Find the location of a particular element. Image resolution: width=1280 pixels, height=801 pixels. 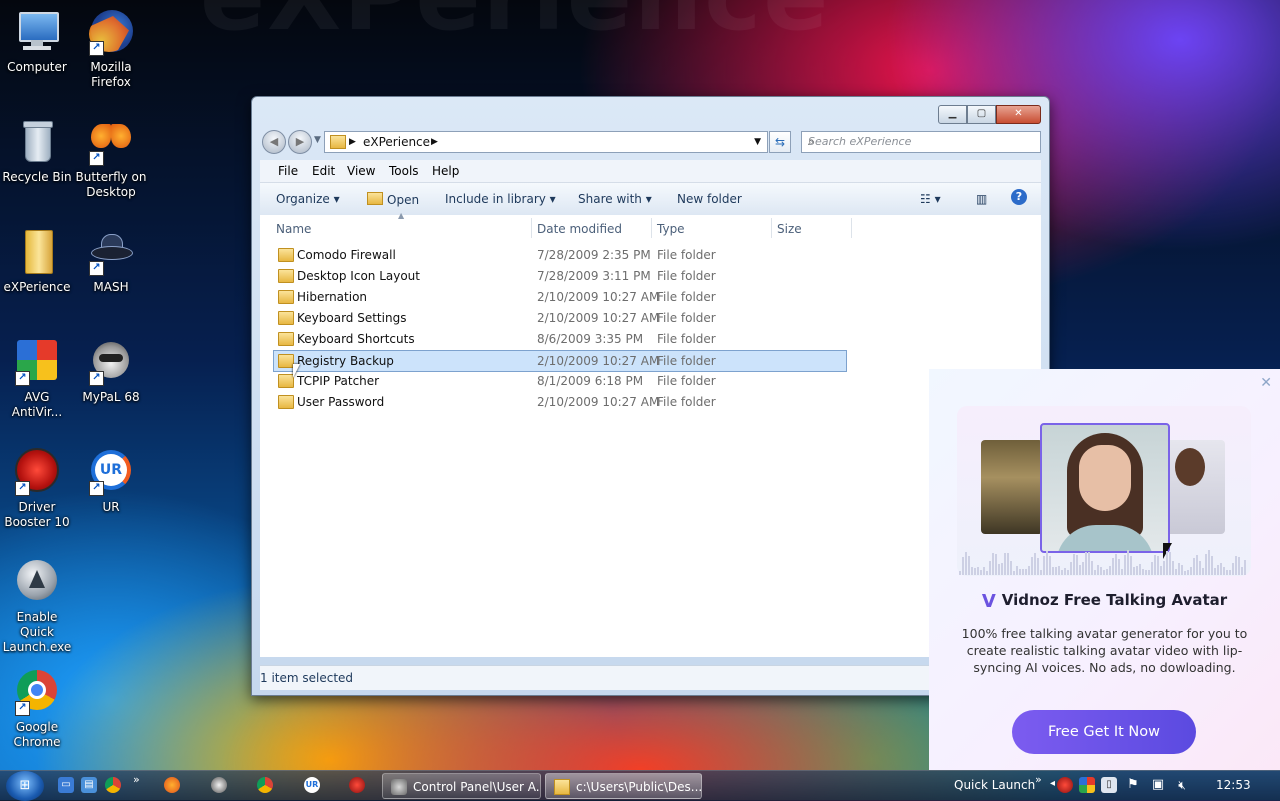

desktop-icon-recycle-bin: Recycle Bin is located at coordinates (37, 151).